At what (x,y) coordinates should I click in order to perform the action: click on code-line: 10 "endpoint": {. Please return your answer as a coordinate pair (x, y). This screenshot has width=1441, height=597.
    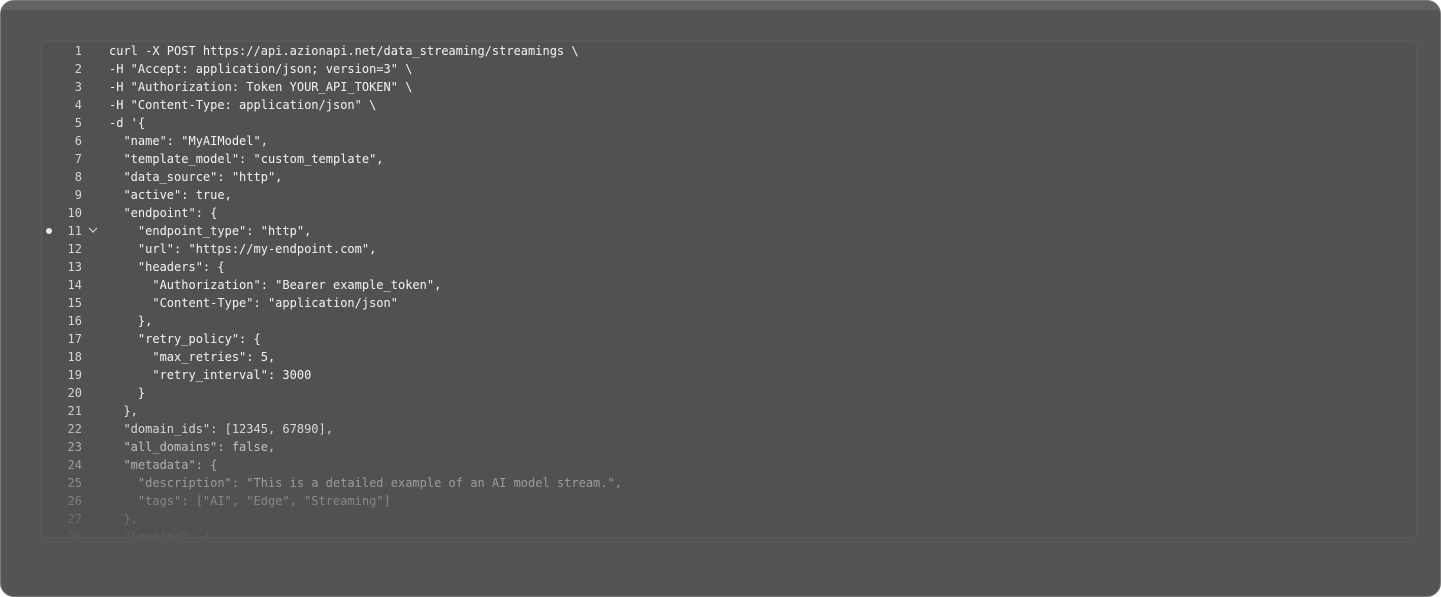
    Looking at the image, I should click on (729, 213).